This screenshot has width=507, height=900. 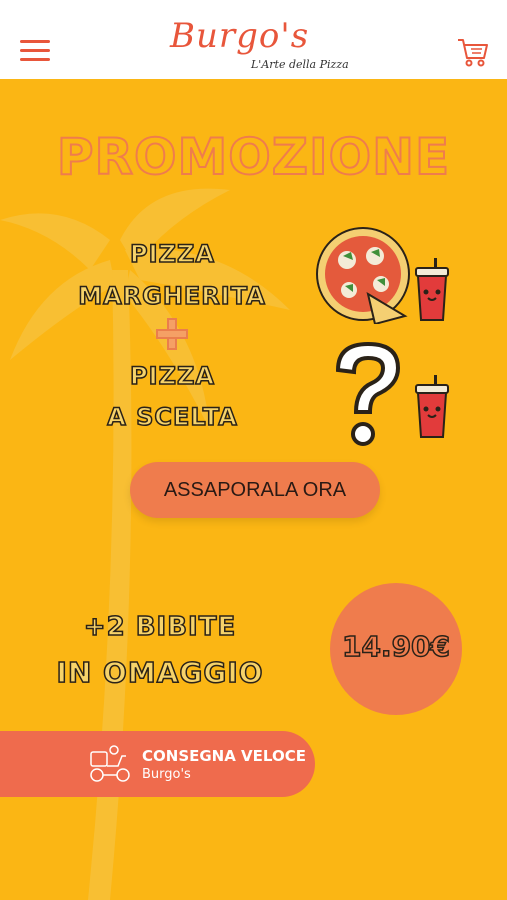 What do you see at coordinates (172, 334) in the screenshot?
I see `plus-icon` at bounding box center [172, 334].